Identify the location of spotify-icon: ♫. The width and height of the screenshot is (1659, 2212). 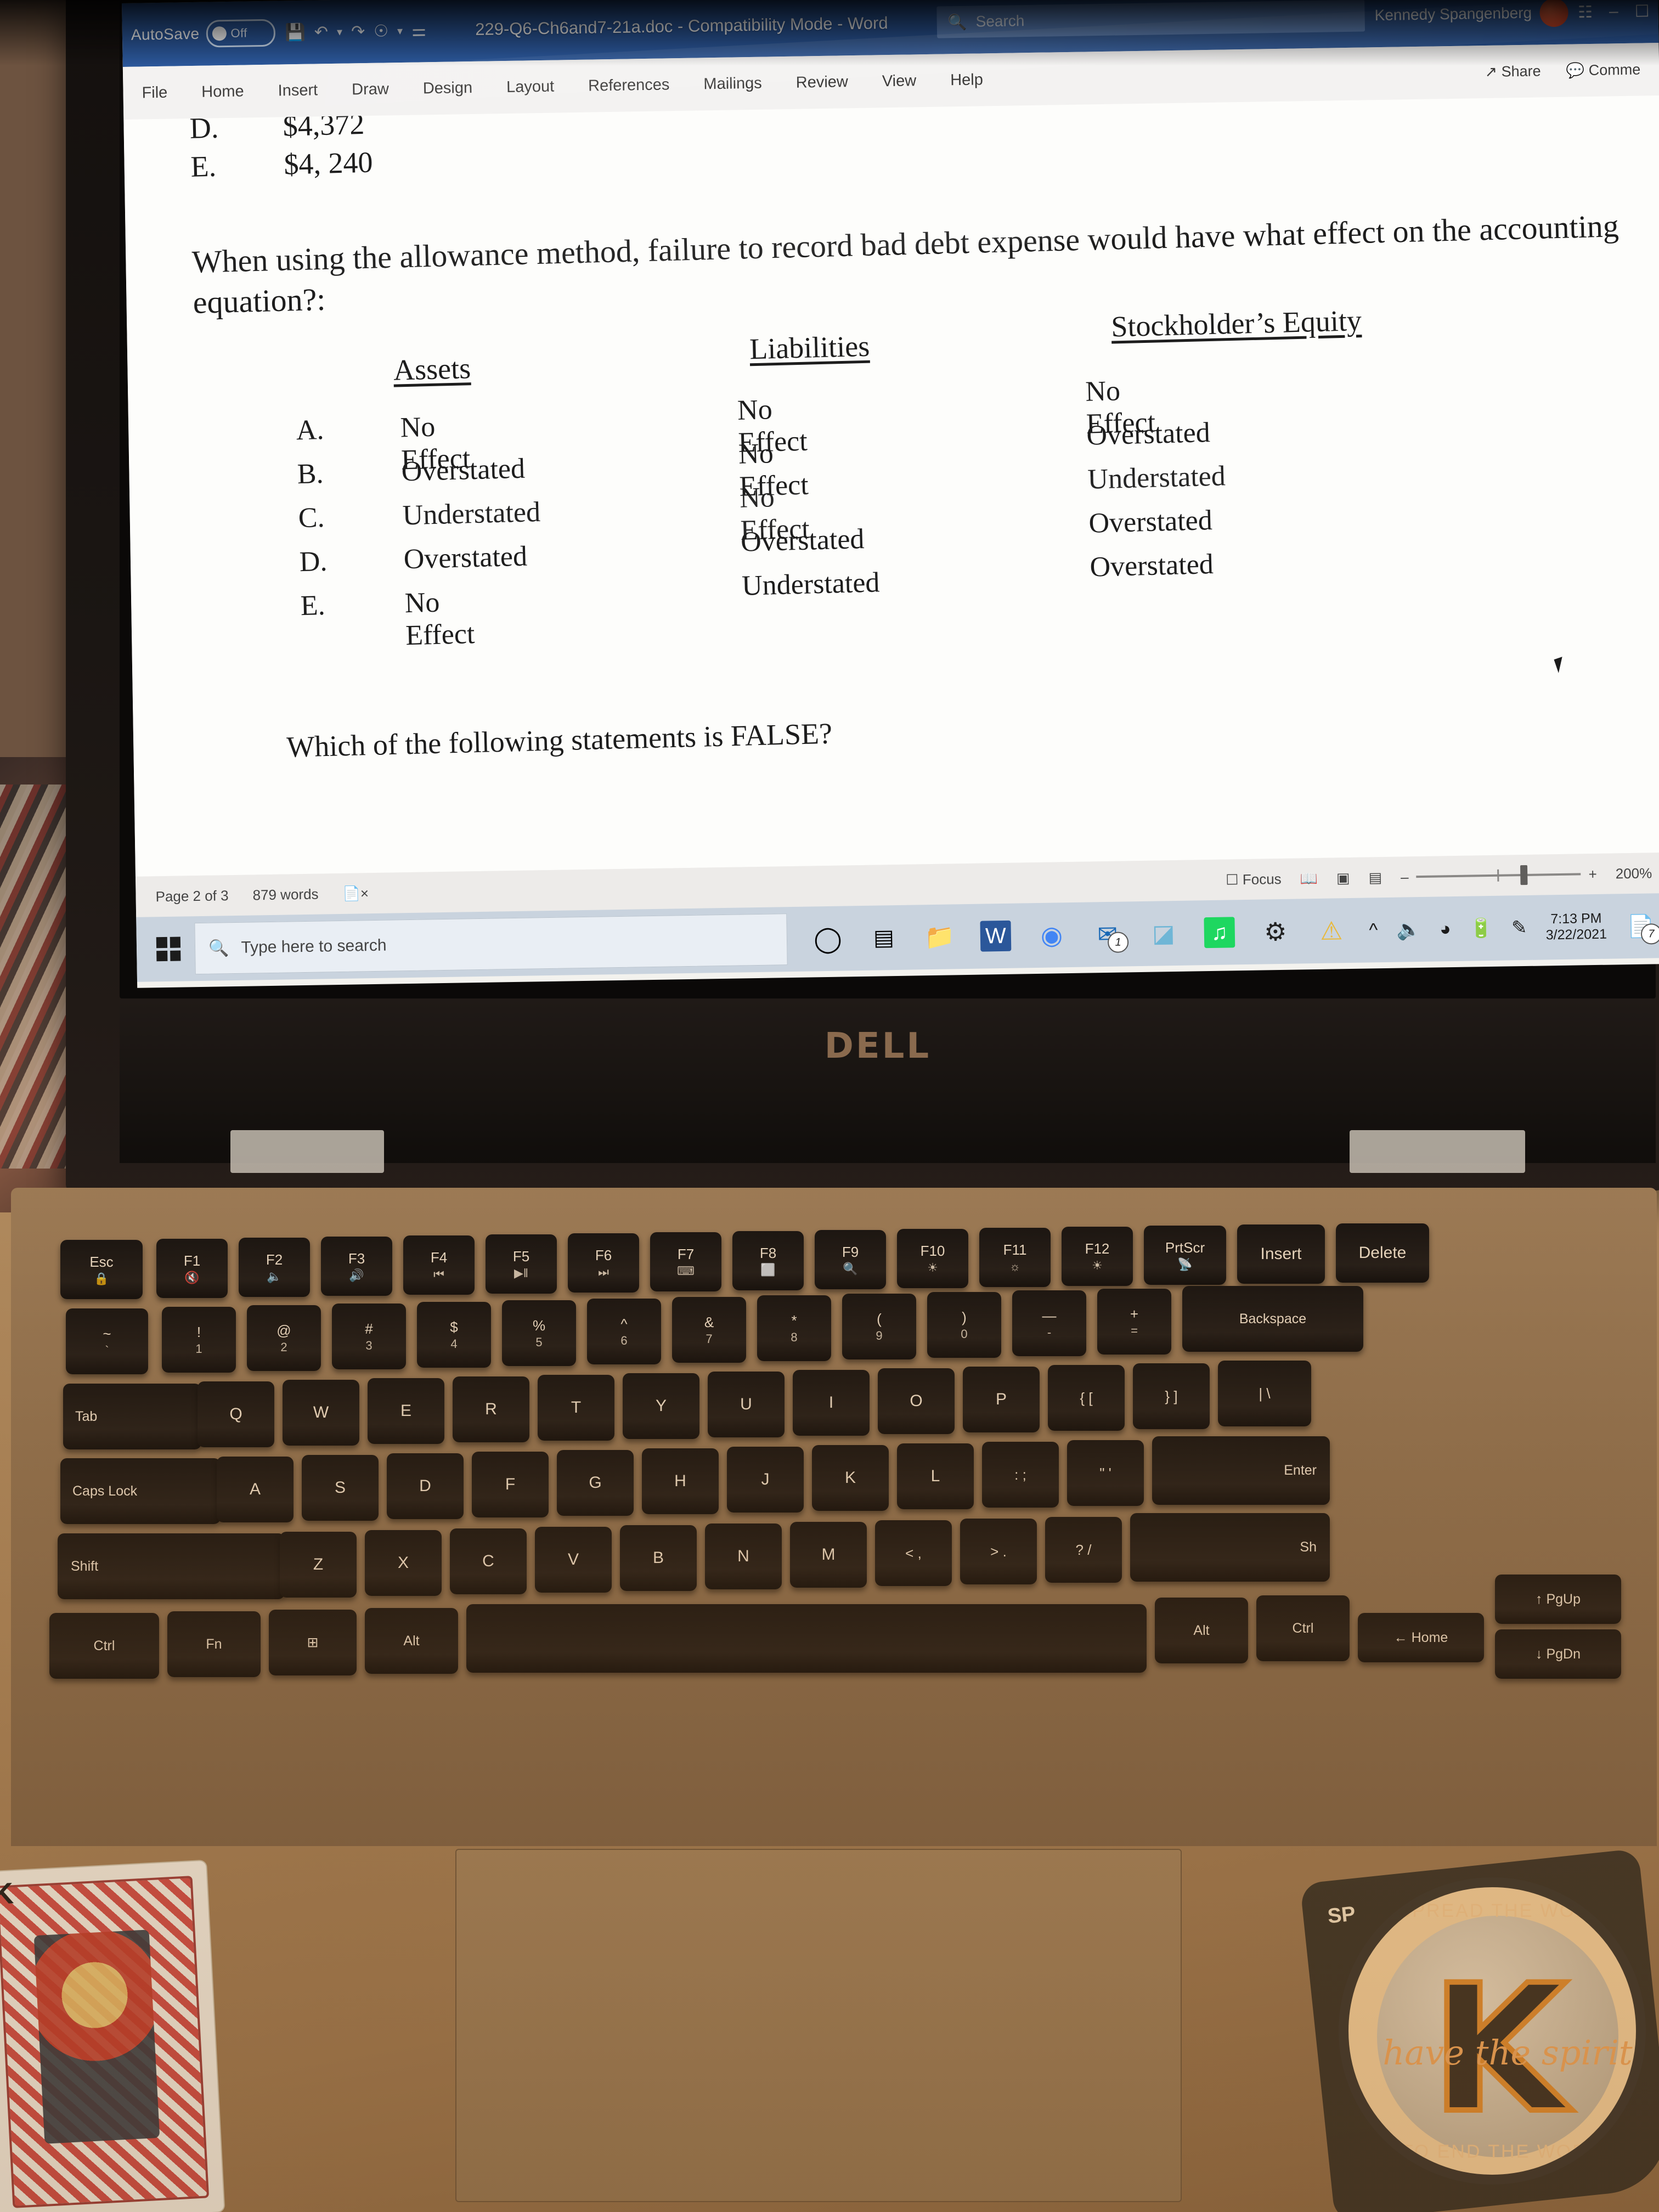
(1219, 933).